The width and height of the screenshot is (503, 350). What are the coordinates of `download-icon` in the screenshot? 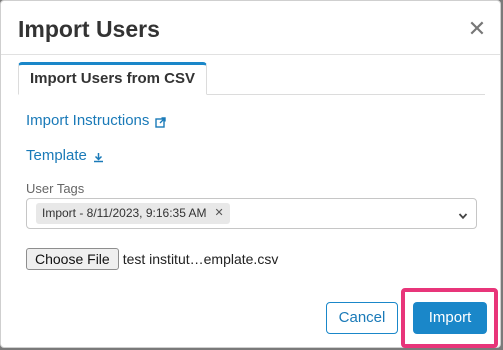 It's located at (98, 156).